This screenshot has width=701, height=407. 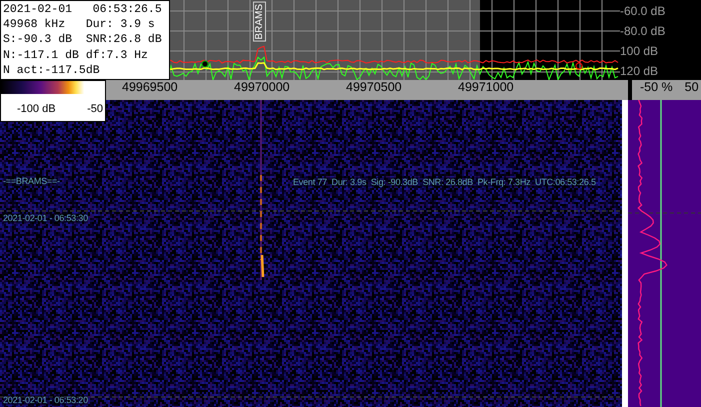 What do you see at coordinates (640, 71) in the screenshot?
I see `db-axis-label: 120 dB` at bounding box center [640, 71].